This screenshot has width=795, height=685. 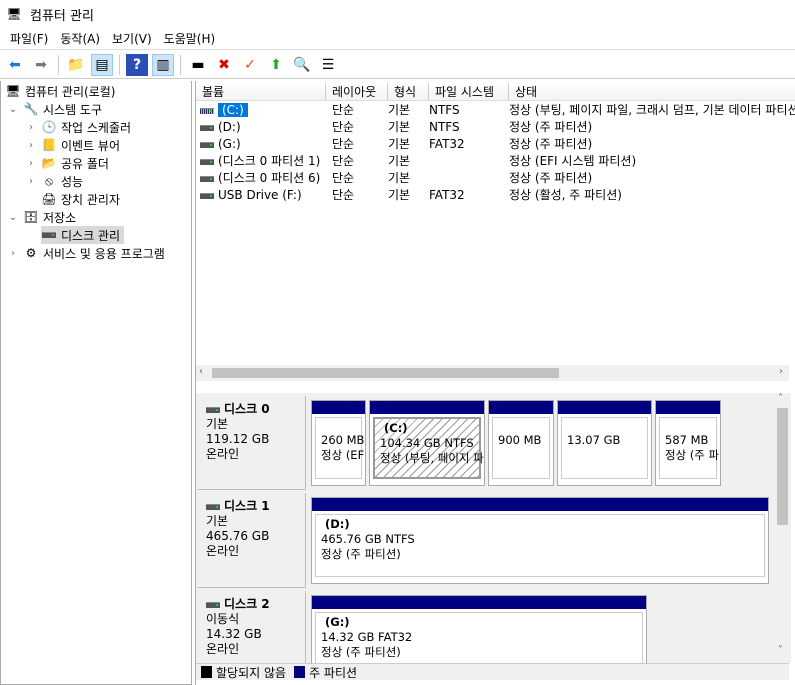 What do you see at coordinates (49, 127) in the screenshot?
I see `clock-icon: 🕒` at bounding box center [49, 127].